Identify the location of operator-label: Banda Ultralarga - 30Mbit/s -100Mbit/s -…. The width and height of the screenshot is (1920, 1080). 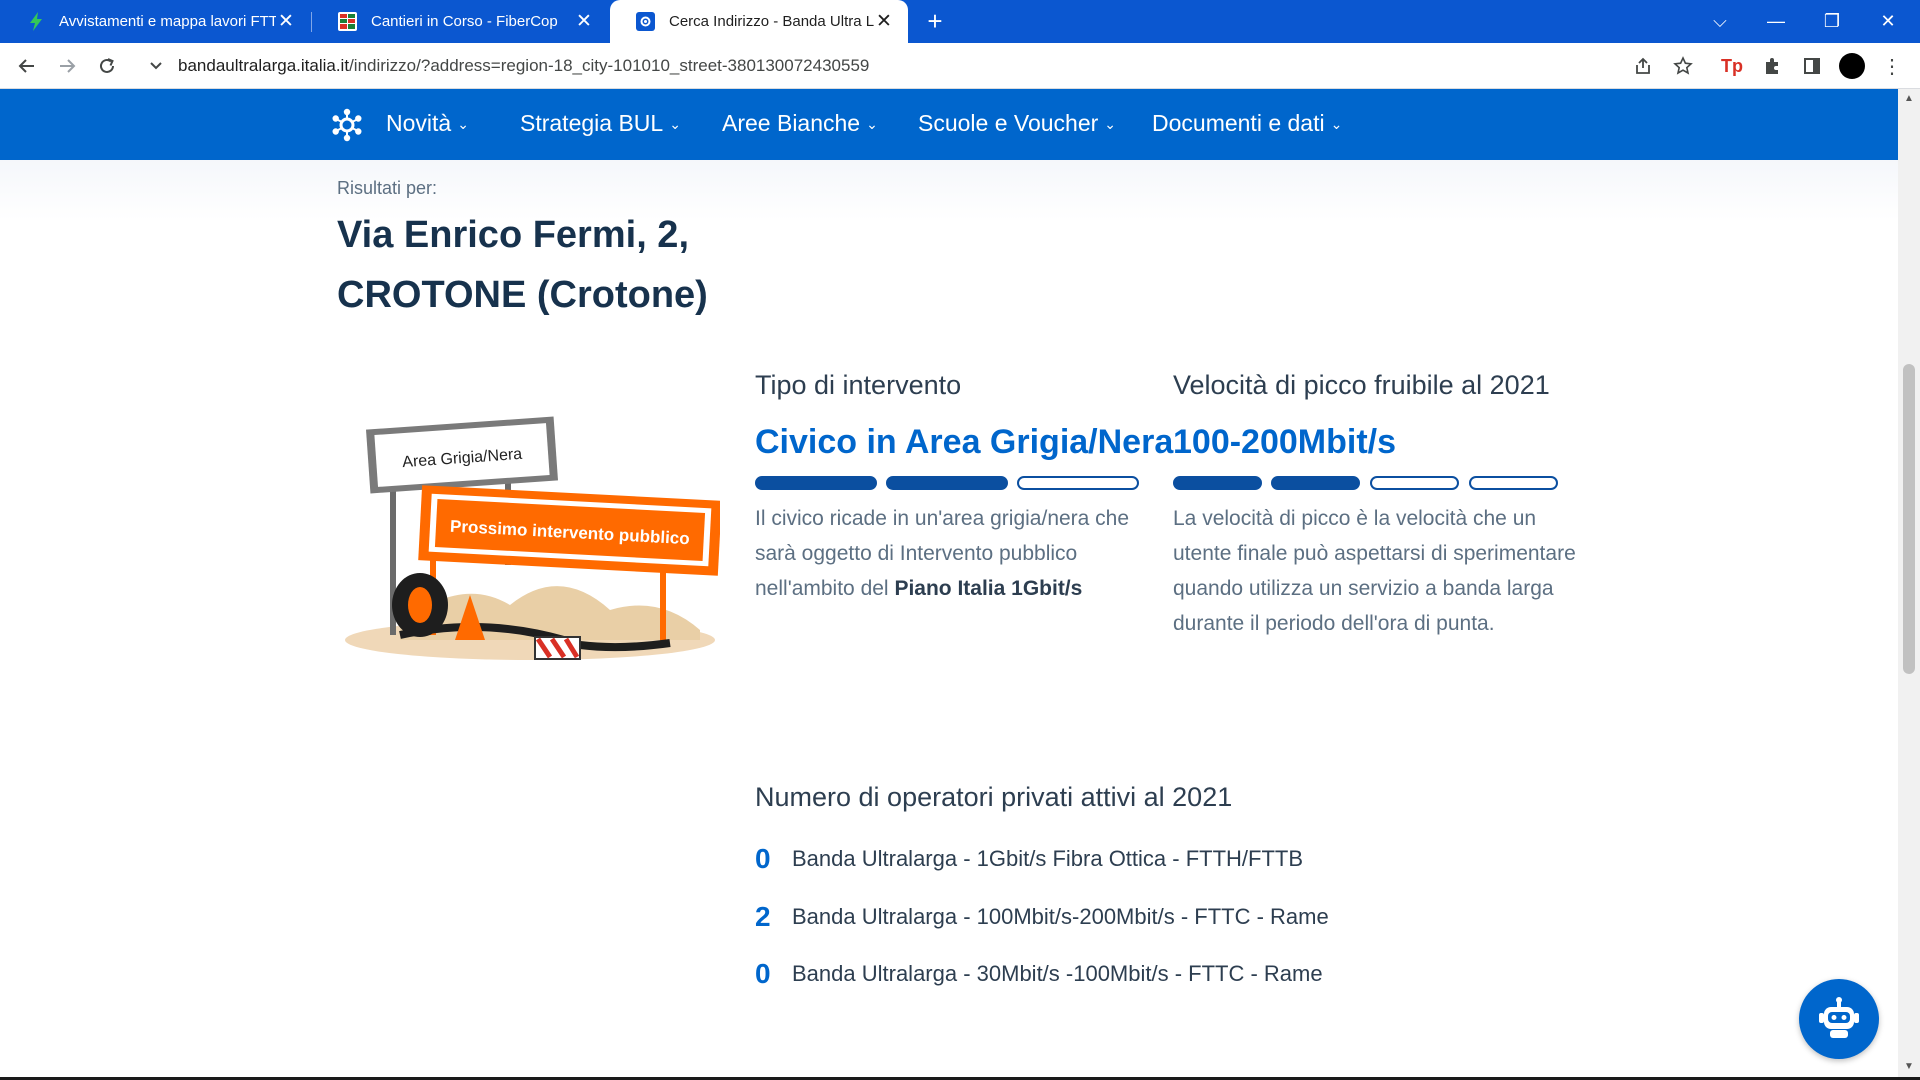
(1057, 973).